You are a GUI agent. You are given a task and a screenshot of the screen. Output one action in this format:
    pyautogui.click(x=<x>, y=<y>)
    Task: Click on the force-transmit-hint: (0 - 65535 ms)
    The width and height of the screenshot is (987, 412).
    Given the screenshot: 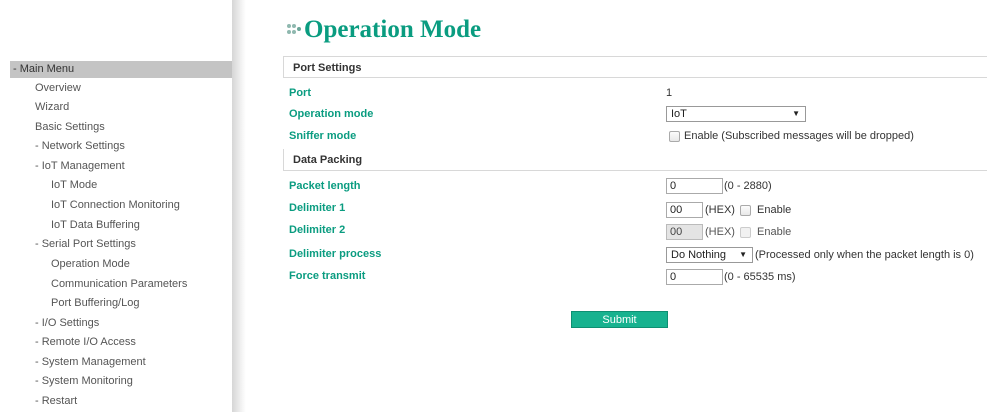 What is the action you would take?
    pyautogui.click(x=760, y=277)
    